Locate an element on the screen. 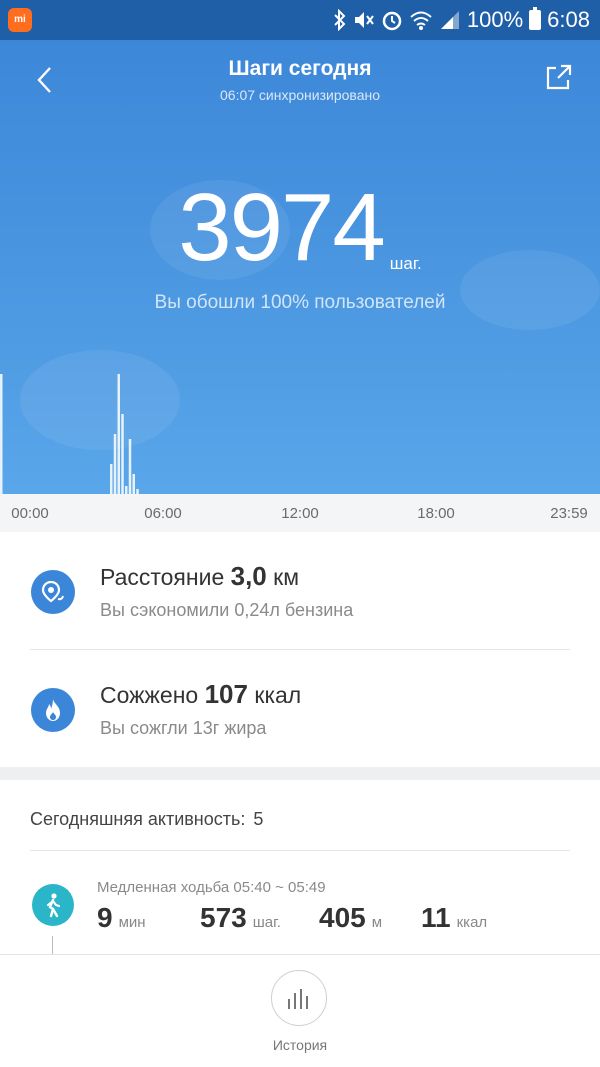 This screenshot has width=600, height=1067. activity-calories: 11 ккал is located at coordinates (454, 918).